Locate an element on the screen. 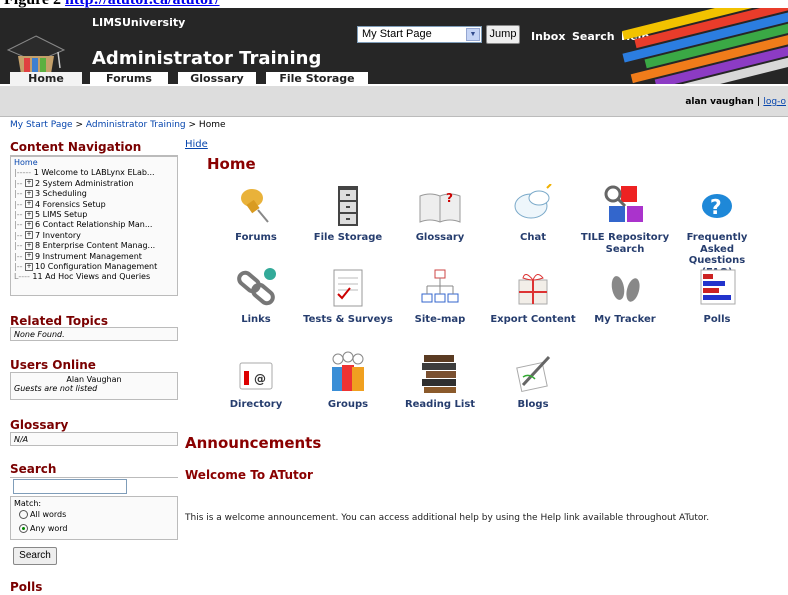  radio-selected-icon is located at coordinates (23, 528).